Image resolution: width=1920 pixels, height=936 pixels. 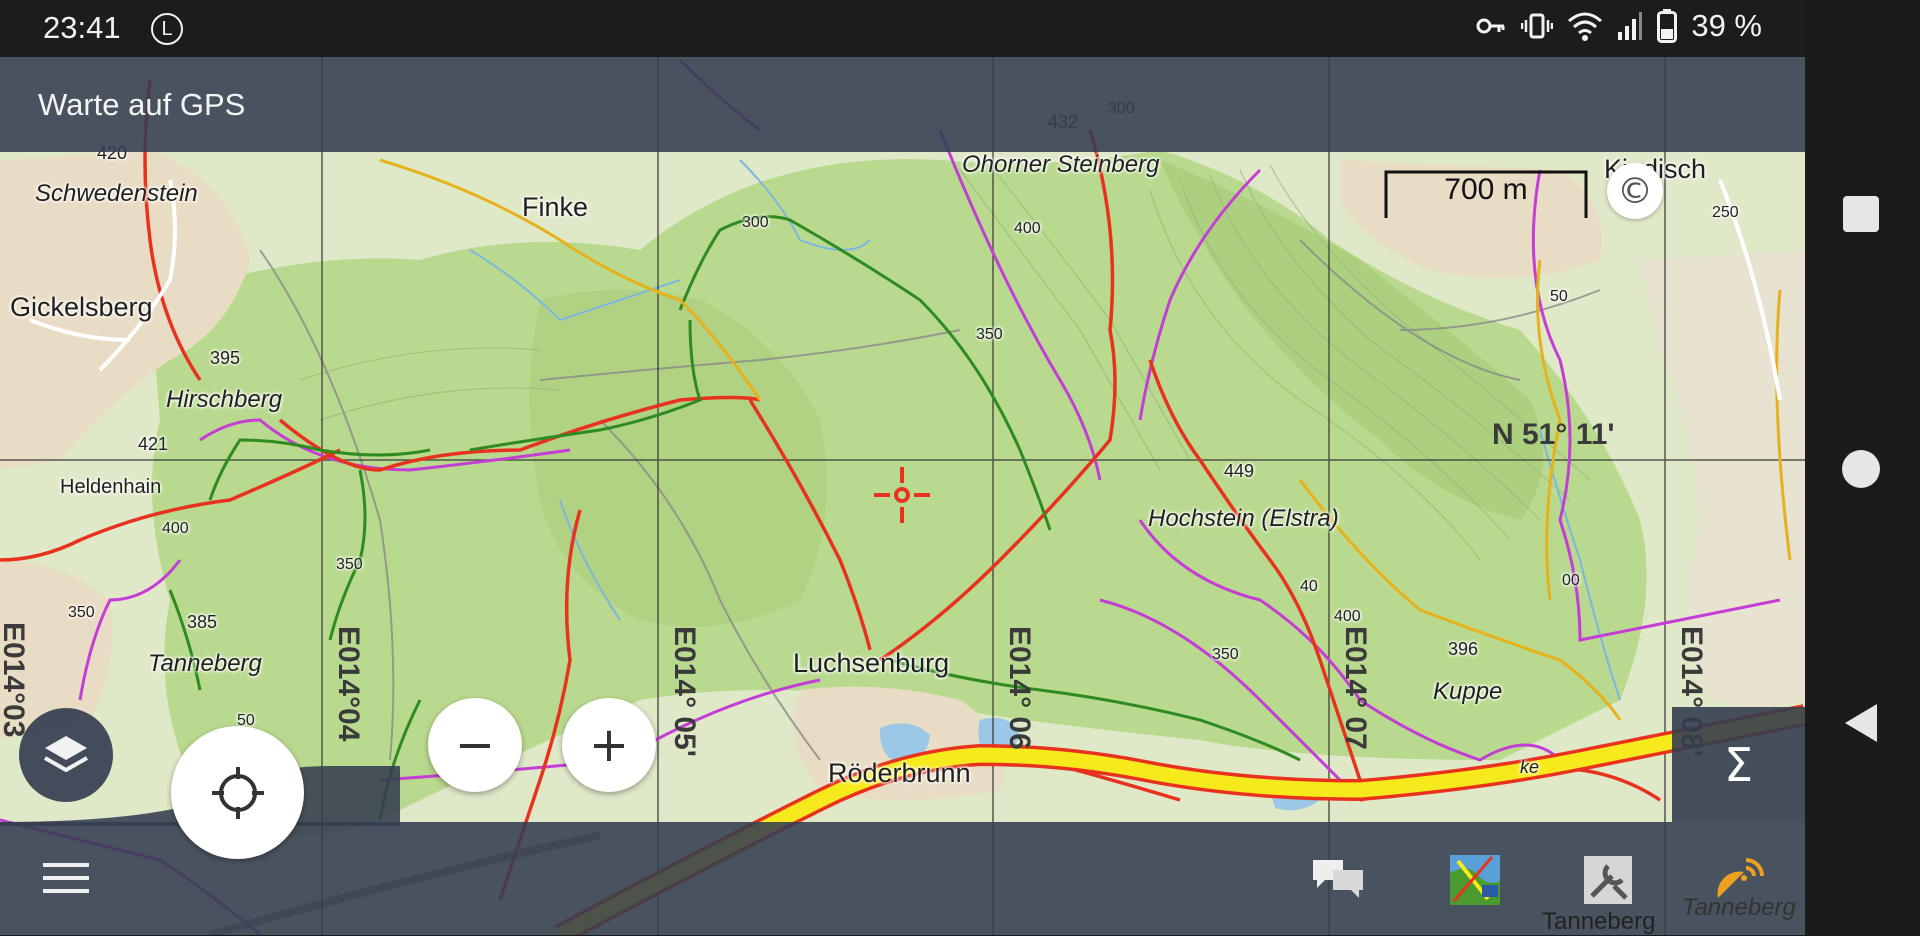 What do you see at coordinates (1309, 586) in the screenshot?
I see `elevation-label: 40` at bounding box center [1309, 586].